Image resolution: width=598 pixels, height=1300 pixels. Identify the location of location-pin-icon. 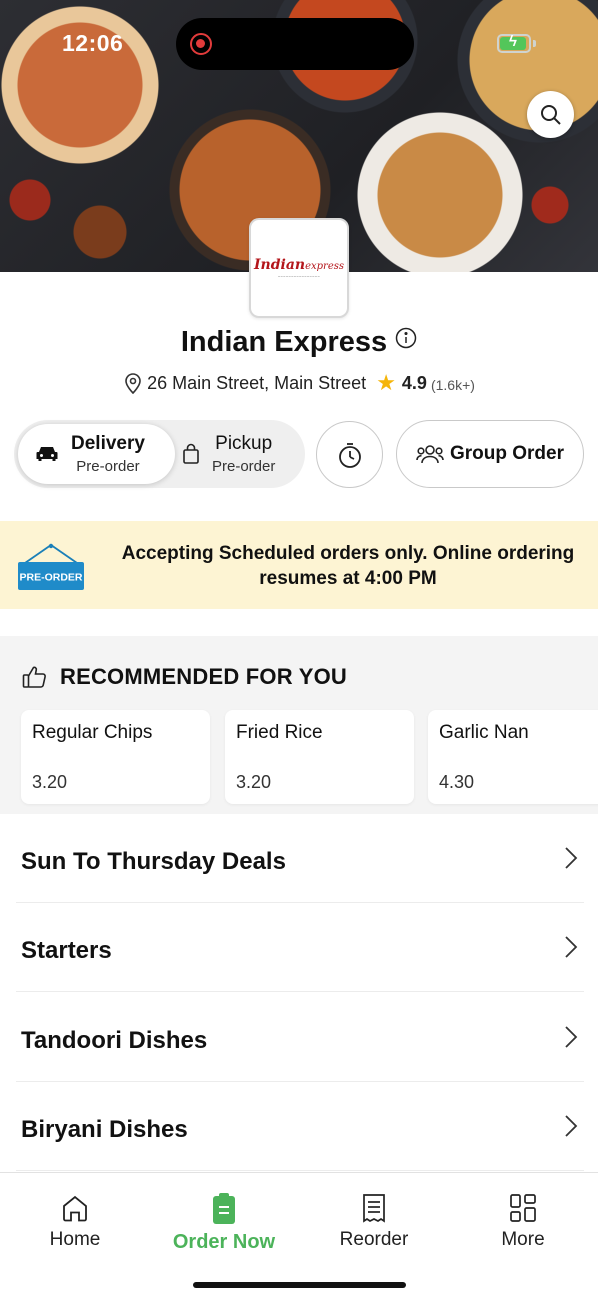
(133, 383).